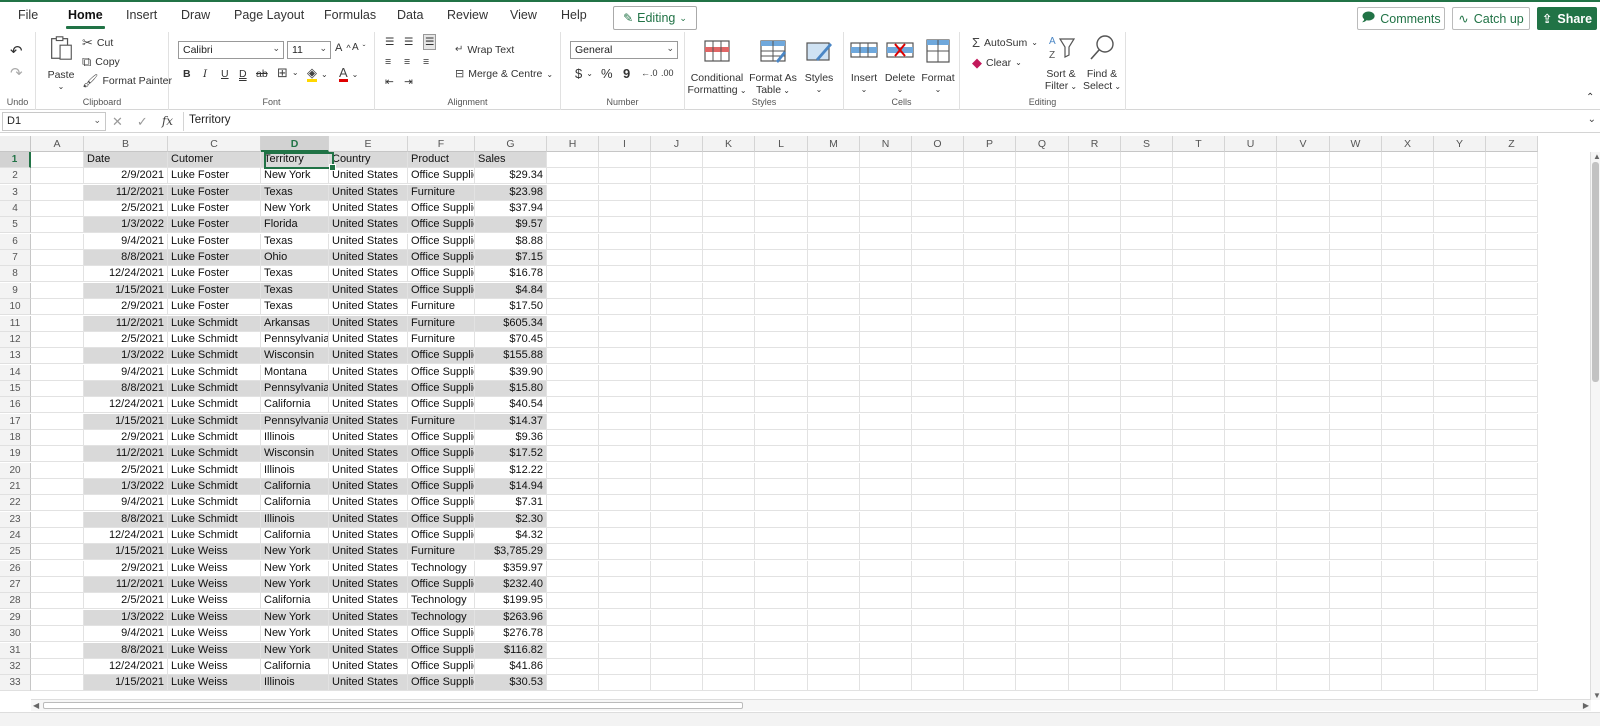 This screenshot has height=726, width=1600. What do you see at coordinates (15, 601) in the screenshot?
I see `row-header: 28` at bounding box center [15, 601].